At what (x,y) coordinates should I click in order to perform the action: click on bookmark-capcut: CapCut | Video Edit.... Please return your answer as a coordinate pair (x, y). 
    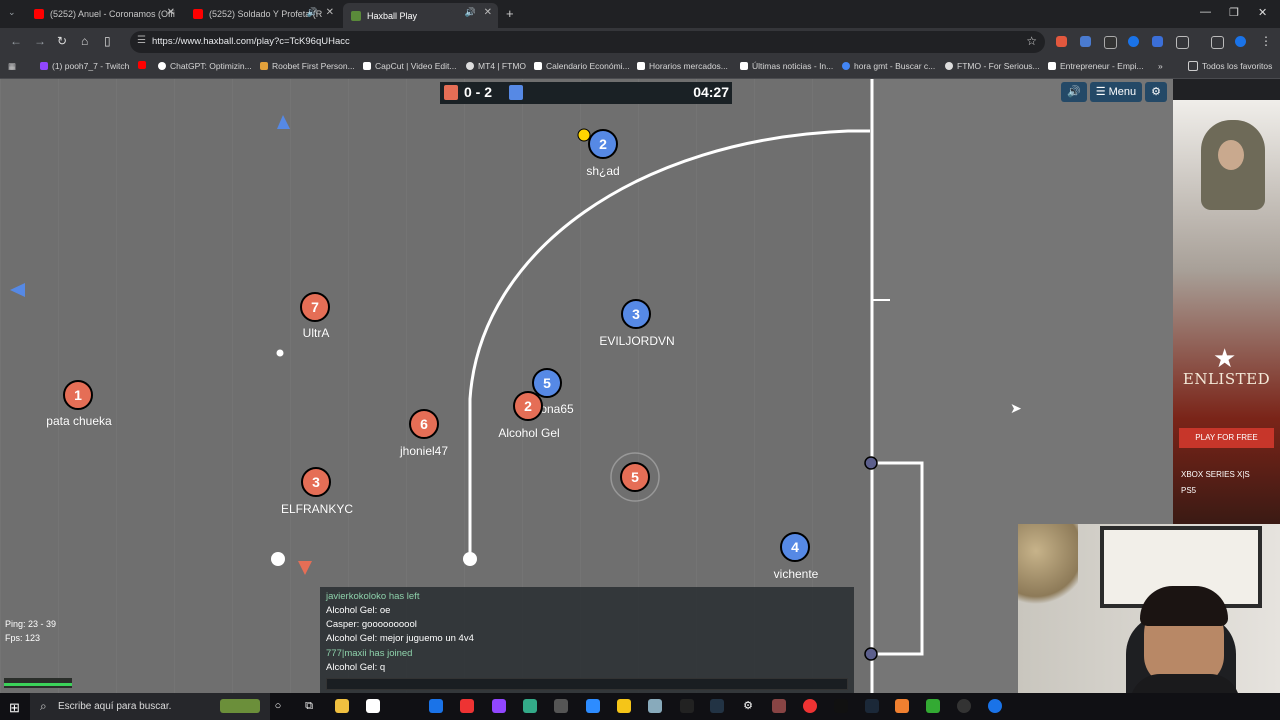
    Looking at the image, I should click on (409, 66).